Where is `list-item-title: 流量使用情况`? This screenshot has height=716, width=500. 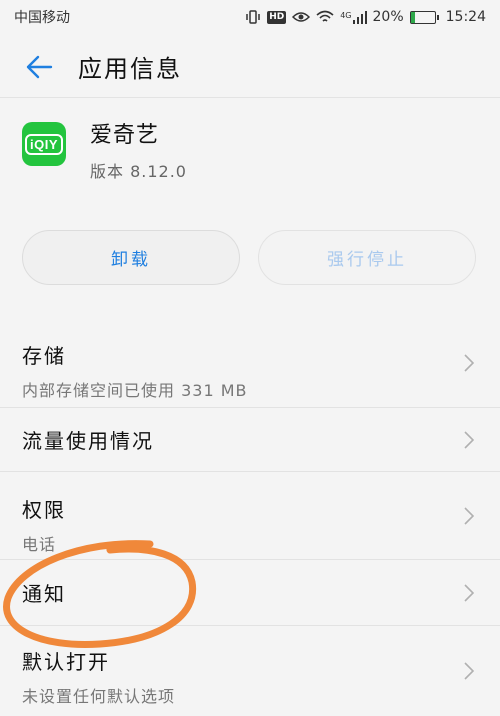 list-item-title: 流量使用情况 is located at coordinates (88, 441).